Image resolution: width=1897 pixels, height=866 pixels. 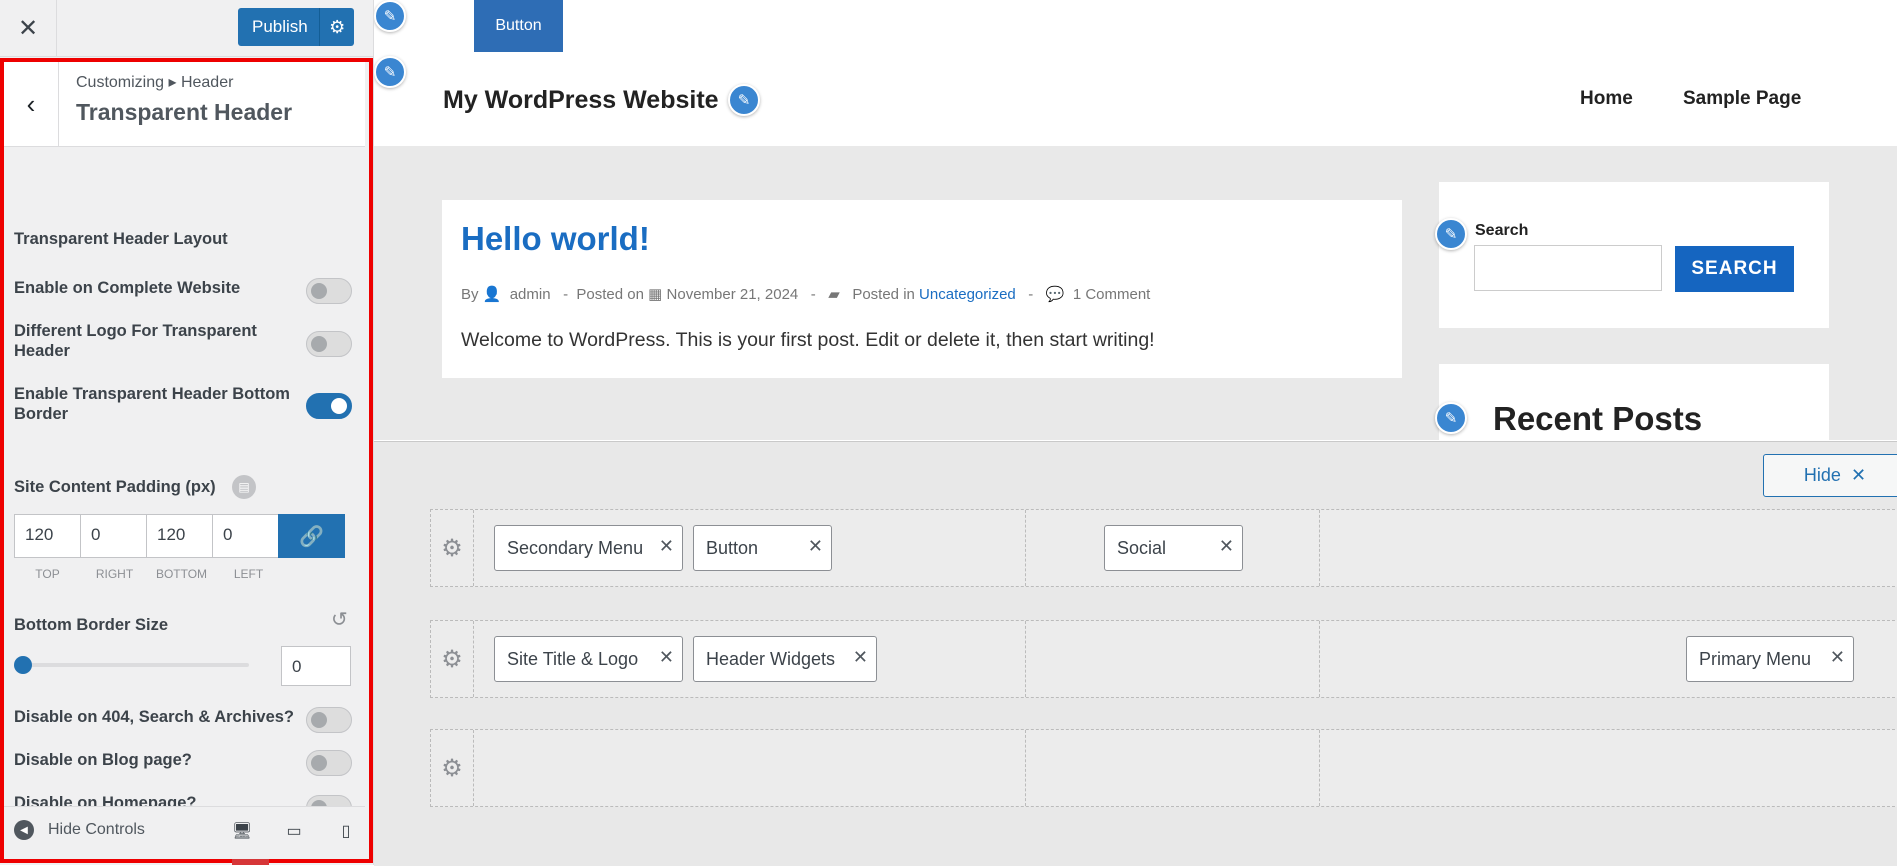 What do you see at coordinates (655, 294) in the screenshot?
I see `calendar-icon: ▦` at bounding box center [655, 294].